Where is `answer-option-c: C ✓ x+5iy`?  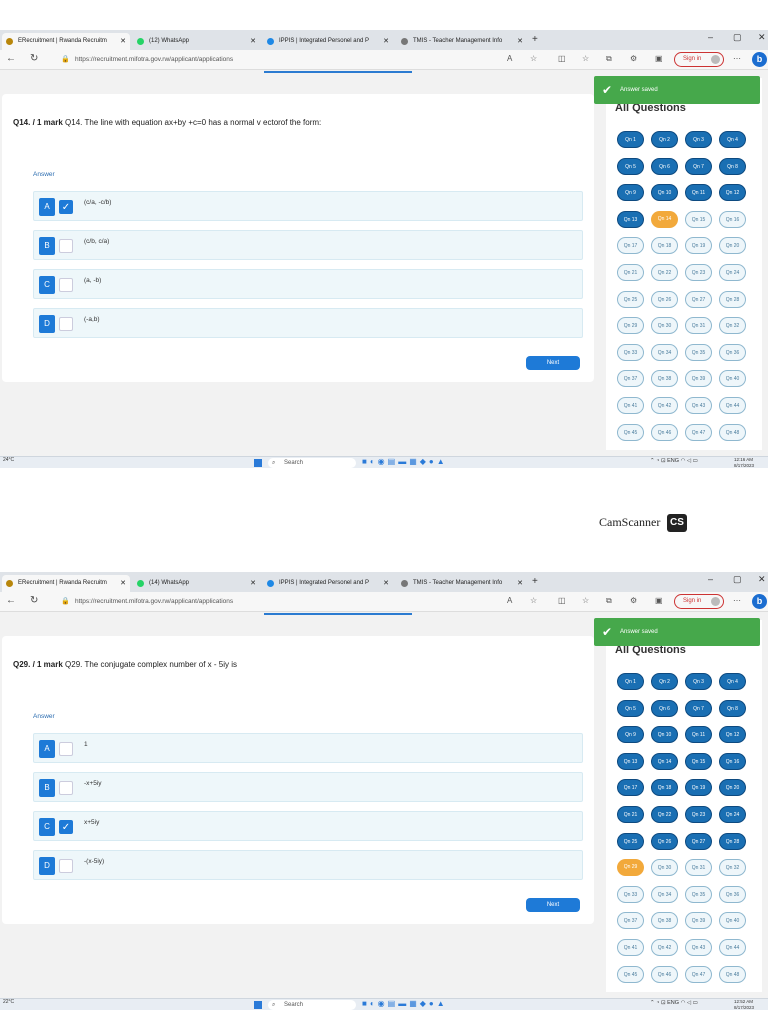 answer-option-c: C ✓ x+5iy is located at coordinates (308, 826).